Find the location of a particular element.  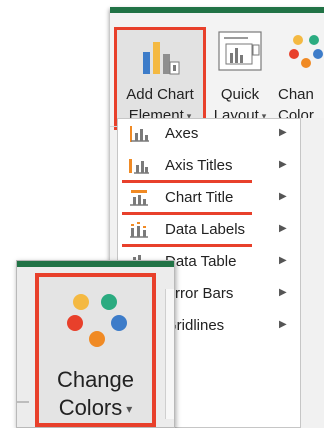

adjacent-control-partial is located at coordinates (169, 354).